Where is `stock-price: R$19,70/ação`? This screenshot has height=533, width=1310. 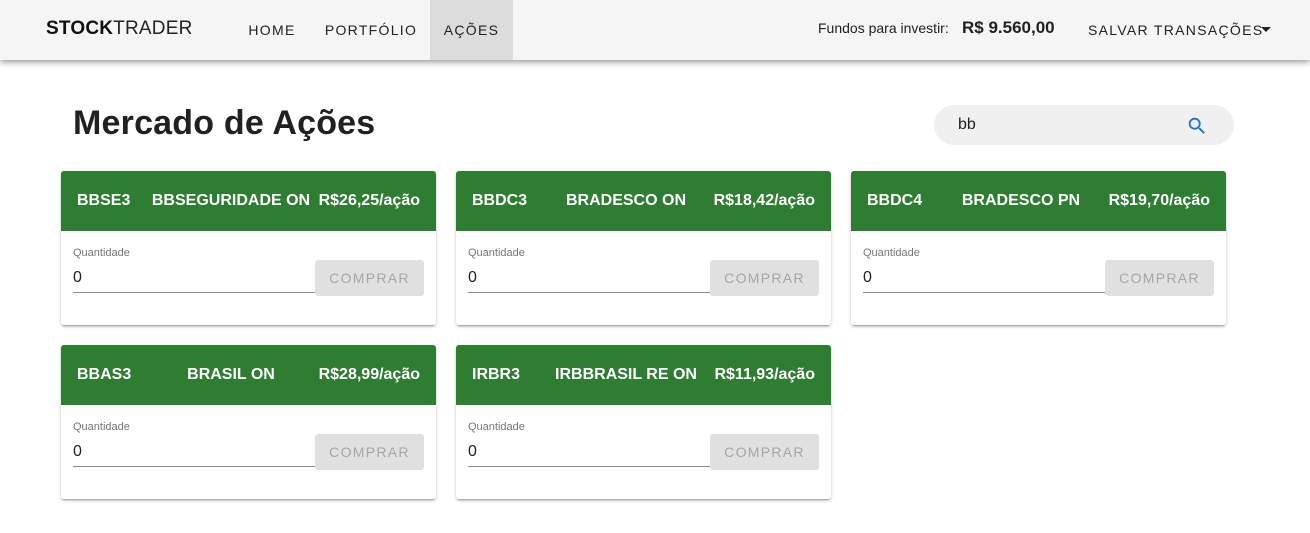 stock-price: R$19,70/ação is located at coordinates (1159, 200).